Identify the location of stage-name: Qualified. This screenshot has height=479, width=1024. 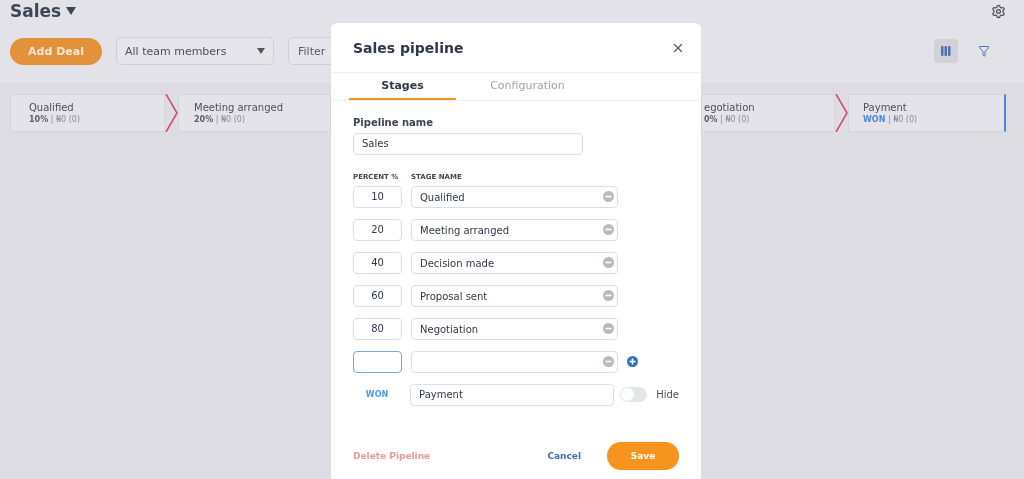
(52, 107).